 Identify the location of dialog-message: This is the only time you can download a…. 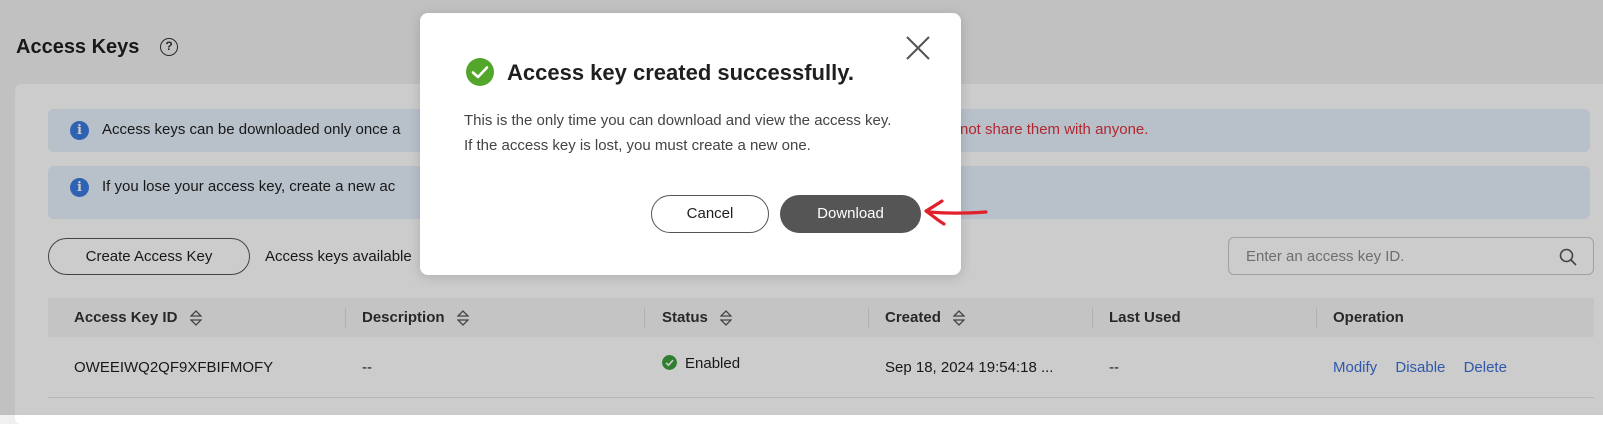
(678, 133).